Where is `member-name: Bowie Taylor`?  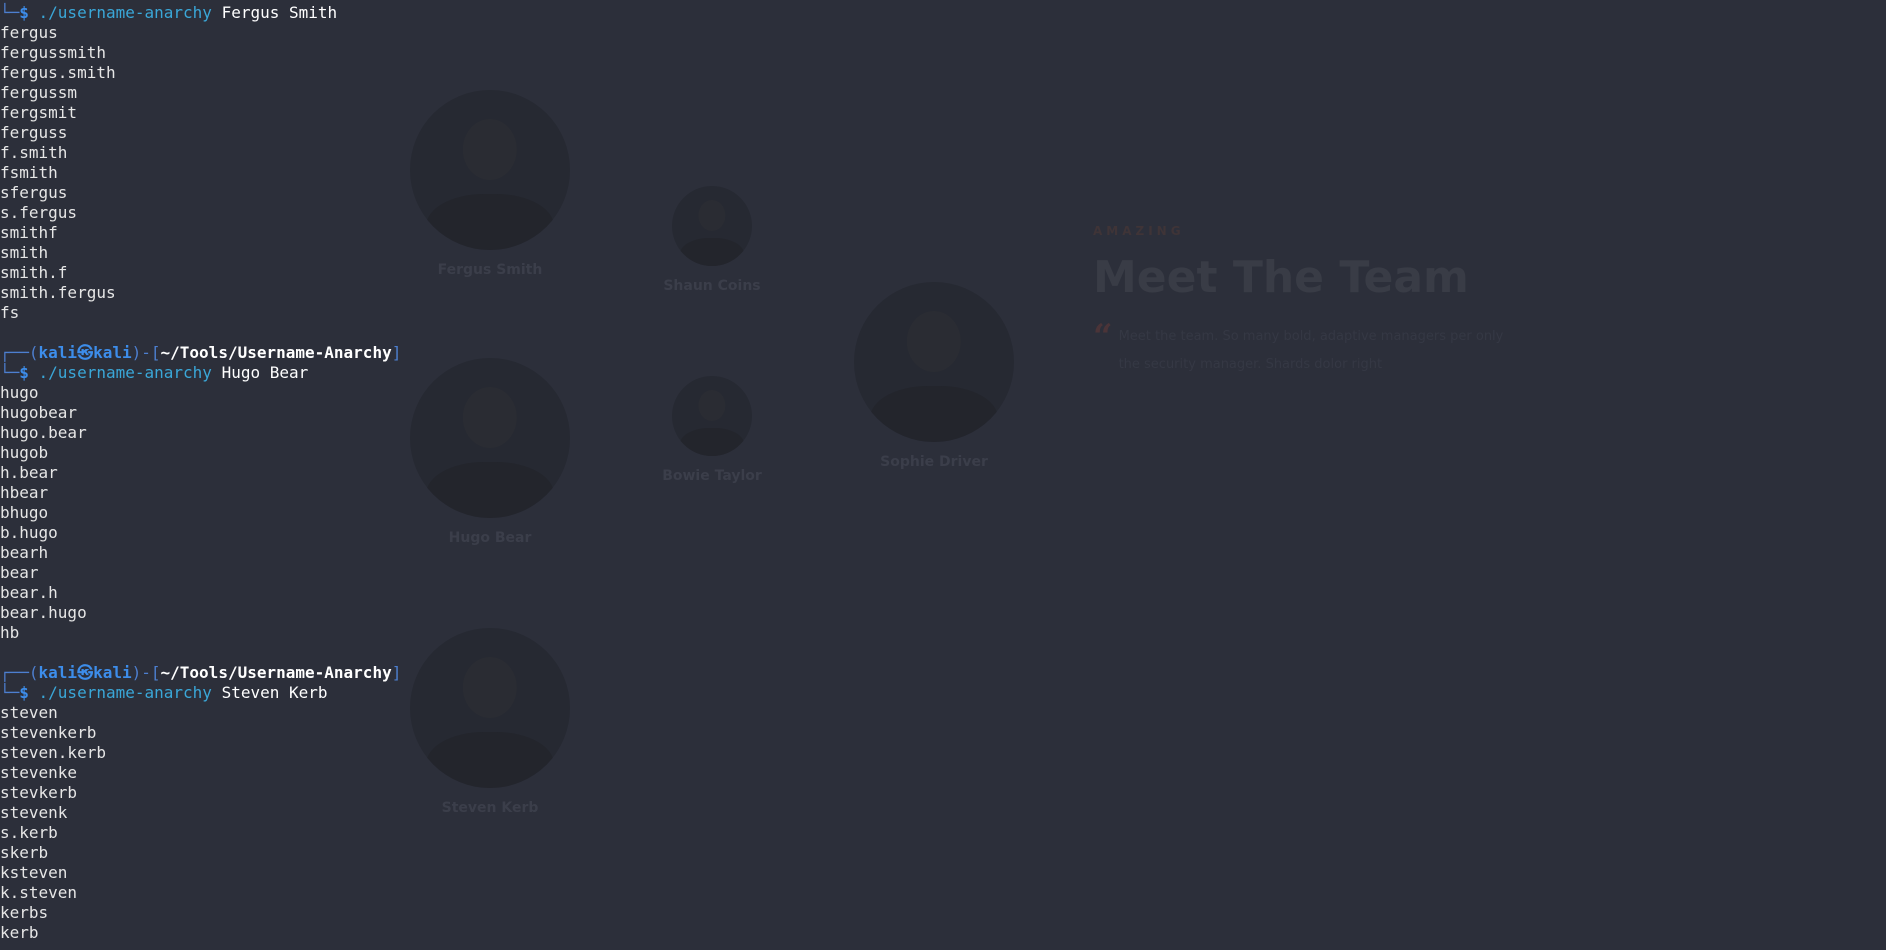
member-name: Bowie Taylor is located at coordinates (712, 476).